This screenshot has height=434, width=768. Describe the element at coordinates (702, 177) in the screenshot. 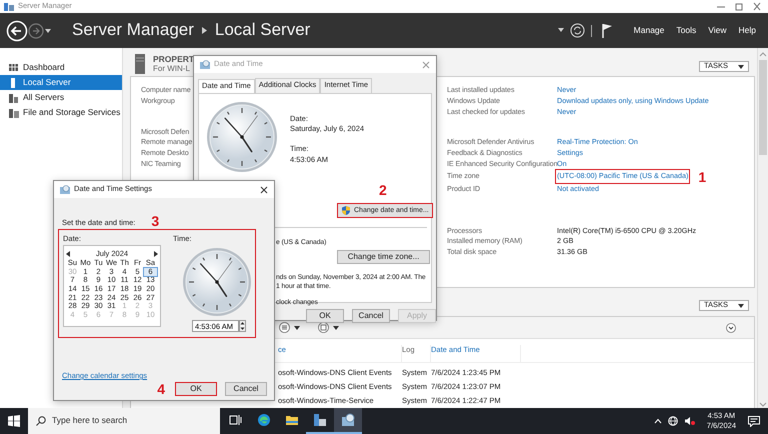

I see `annotation-number: 1` at that location.